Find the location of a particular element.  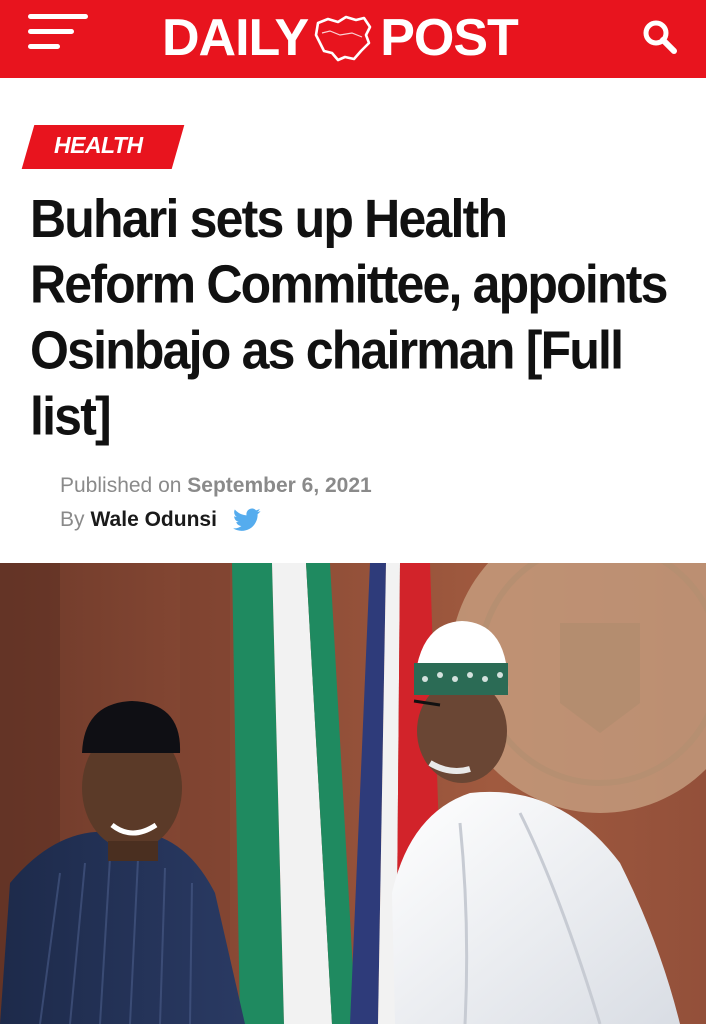

nigeria-map-icon is located at coordinates (343, 38).